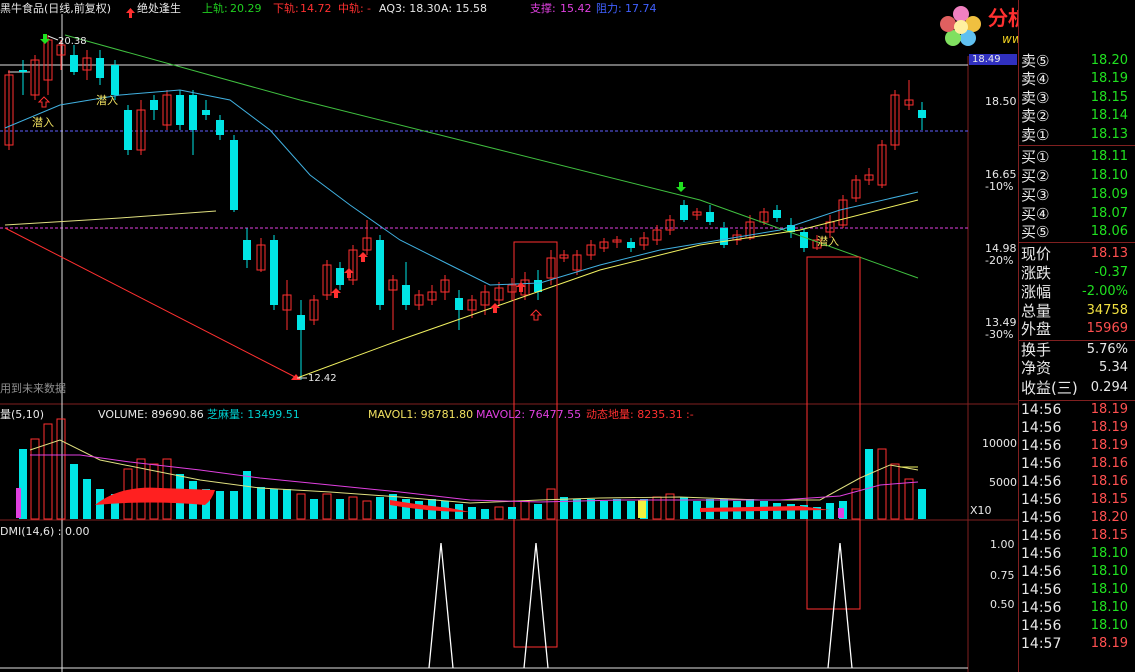 The width and height of the screenshot is (1135, 672). I want to click on tick-price: 18.20, so click(1100, 518).